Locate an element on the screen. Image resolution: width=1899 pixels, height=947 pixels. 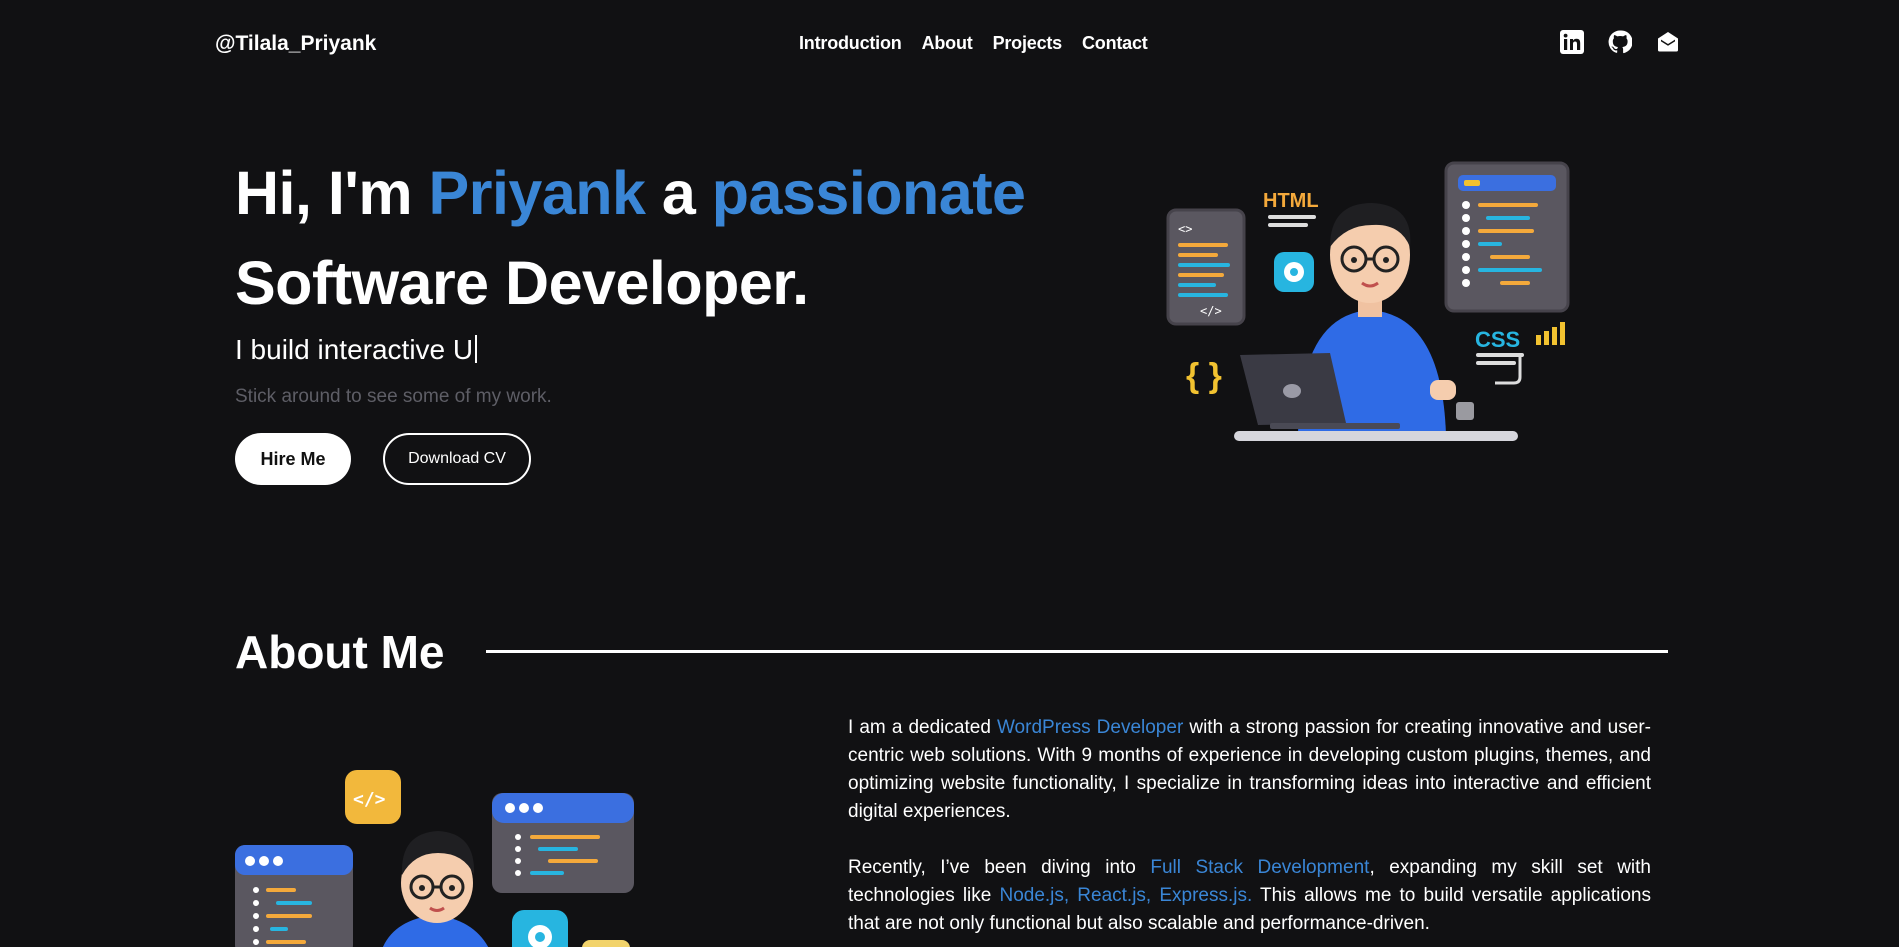
css-label: CSS is located at coordinates (1497, 339).